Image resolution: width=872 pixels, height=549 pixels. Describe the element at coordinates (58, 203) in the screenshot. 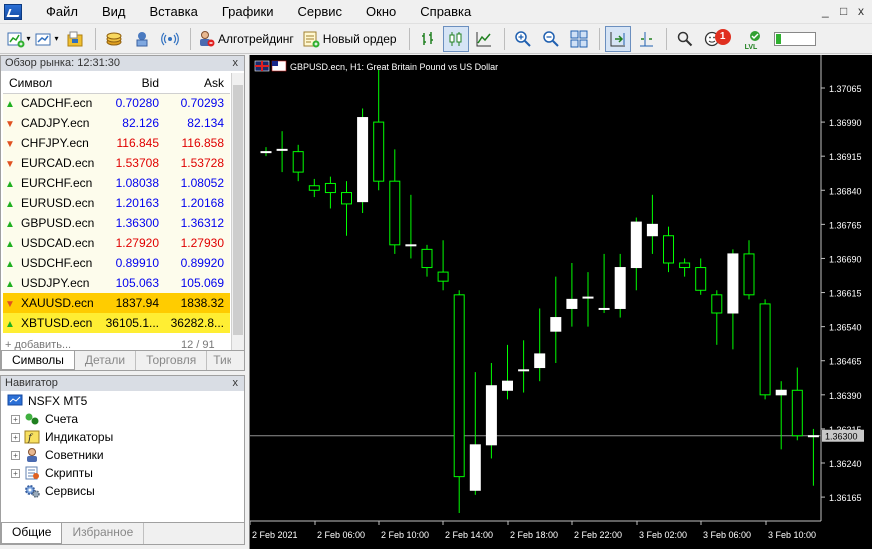

I see `symbol-name: EURUSD.ecn` at that location.